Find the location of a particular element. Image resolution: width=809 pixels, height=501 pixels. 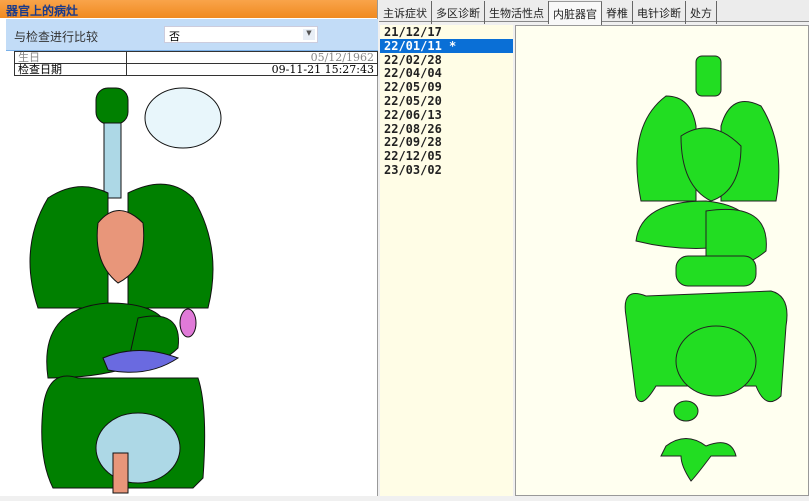

tab-complaints: 主诉症状 is located at coordinates (405, 12).